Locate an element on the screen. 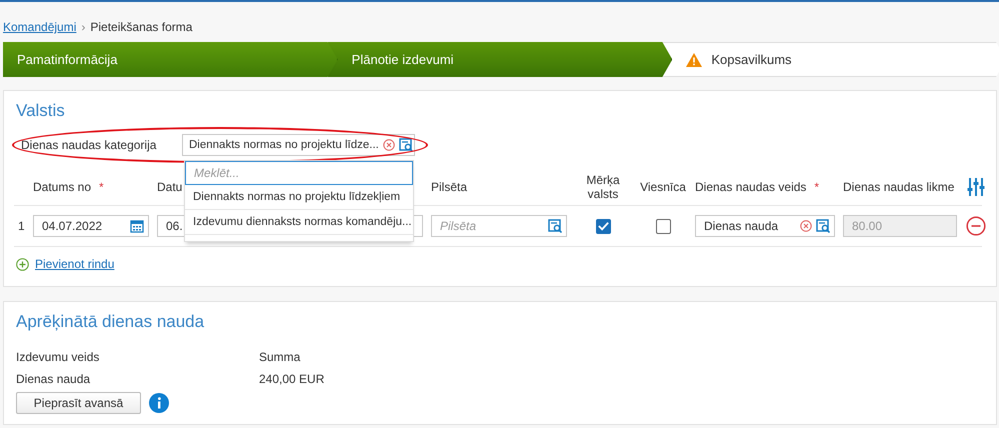  dropdown-option: Diennakts normas no projektu līdzekļiem is located at coordinates (299, 197).